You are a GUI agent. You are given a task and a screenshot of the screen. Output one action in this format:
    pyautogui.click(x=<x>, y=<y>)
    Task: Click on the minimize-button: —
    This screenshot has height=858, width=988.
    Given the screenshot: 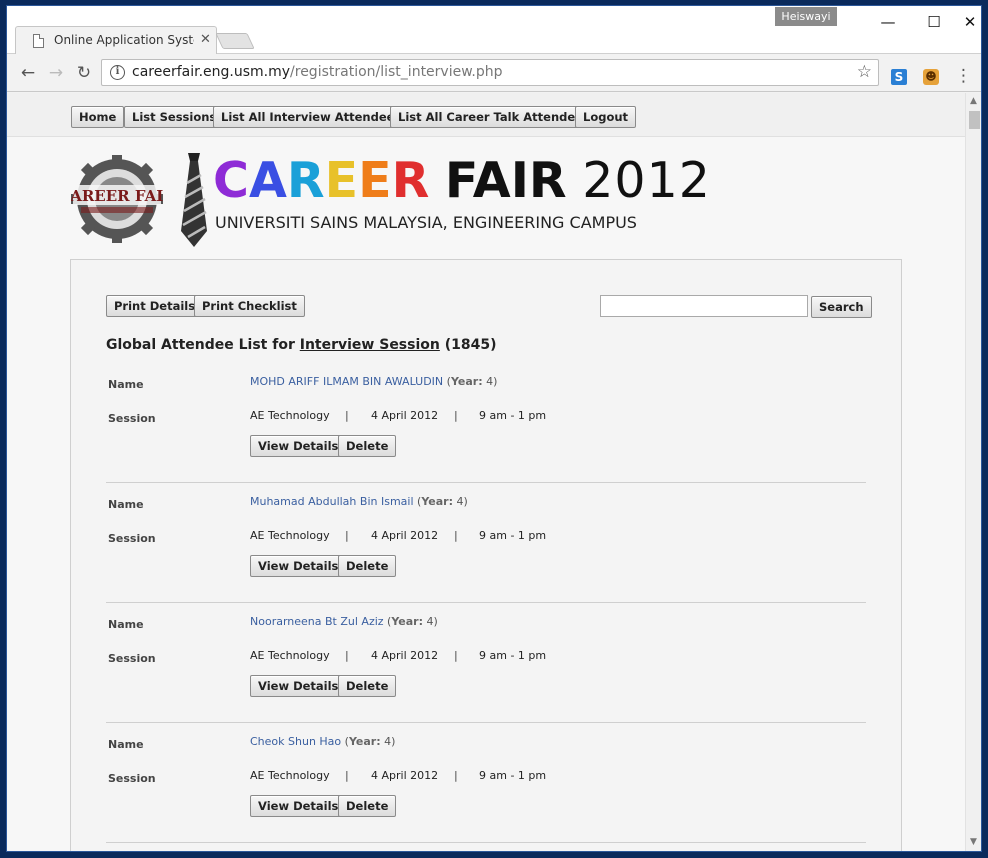 What is the action you would take?
    pyautogui.click(x=888, y=22)
    